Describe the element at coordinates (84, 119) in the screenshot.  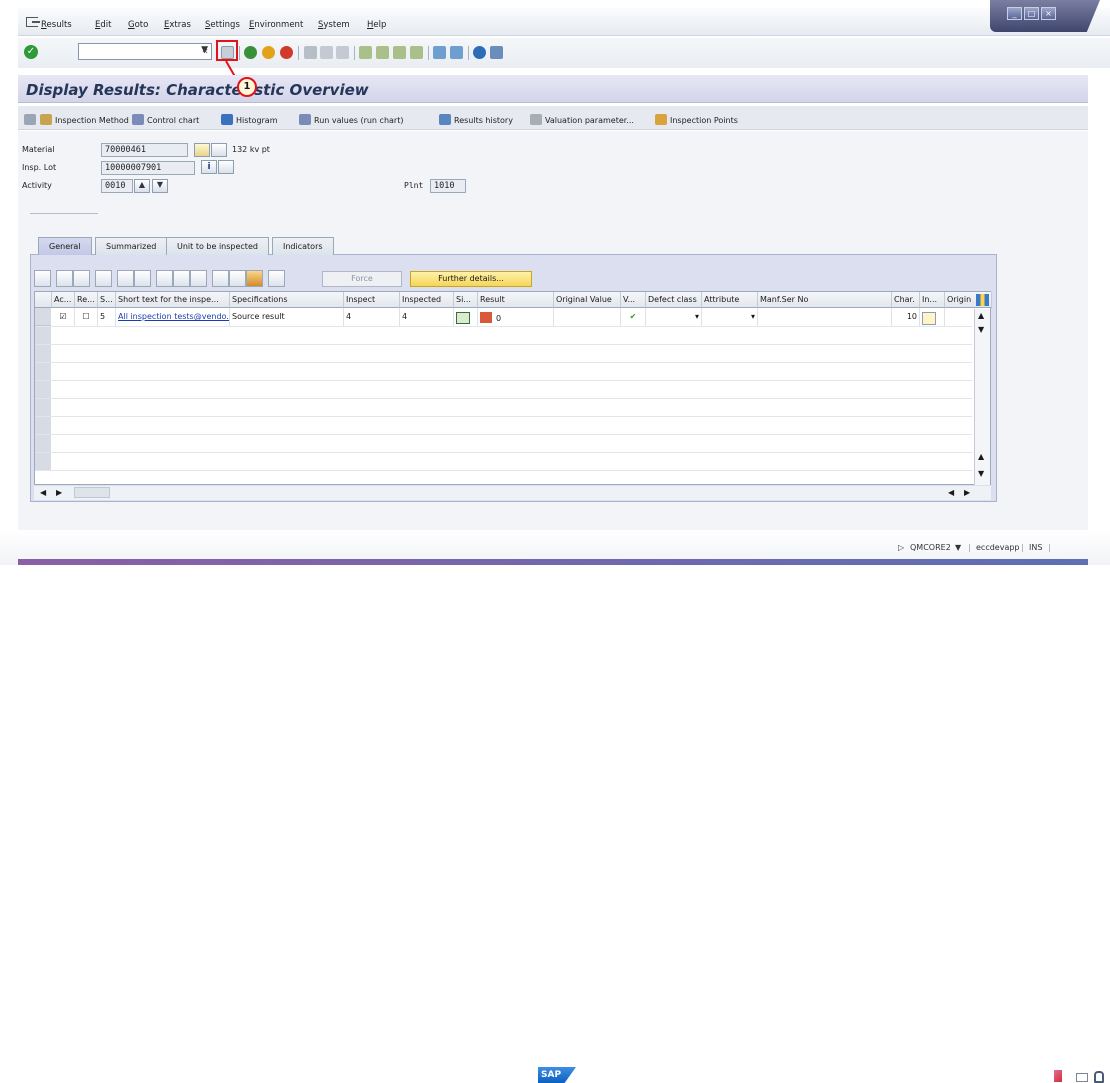
I see `inspection-method-button: Inspection Method` at that location.